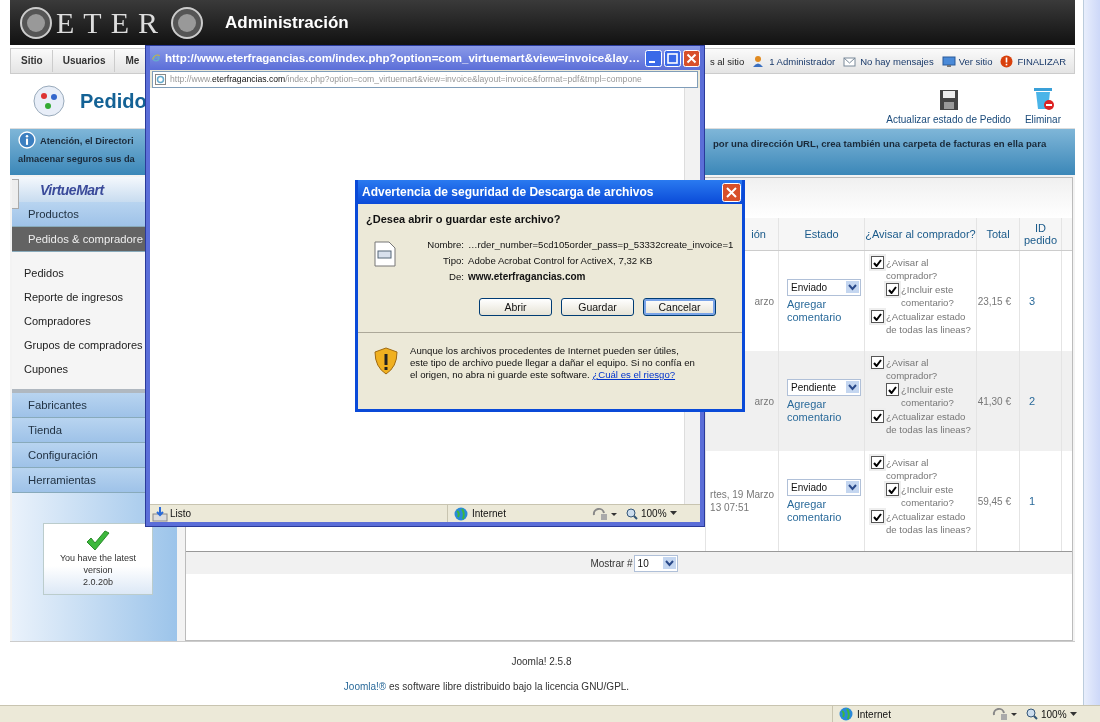 Image resolution: width=1100 pixels, height=722 pixels. Describe the element at coordinates (822, 234) in the screenshot. I see `column-header: Estado` at that location.